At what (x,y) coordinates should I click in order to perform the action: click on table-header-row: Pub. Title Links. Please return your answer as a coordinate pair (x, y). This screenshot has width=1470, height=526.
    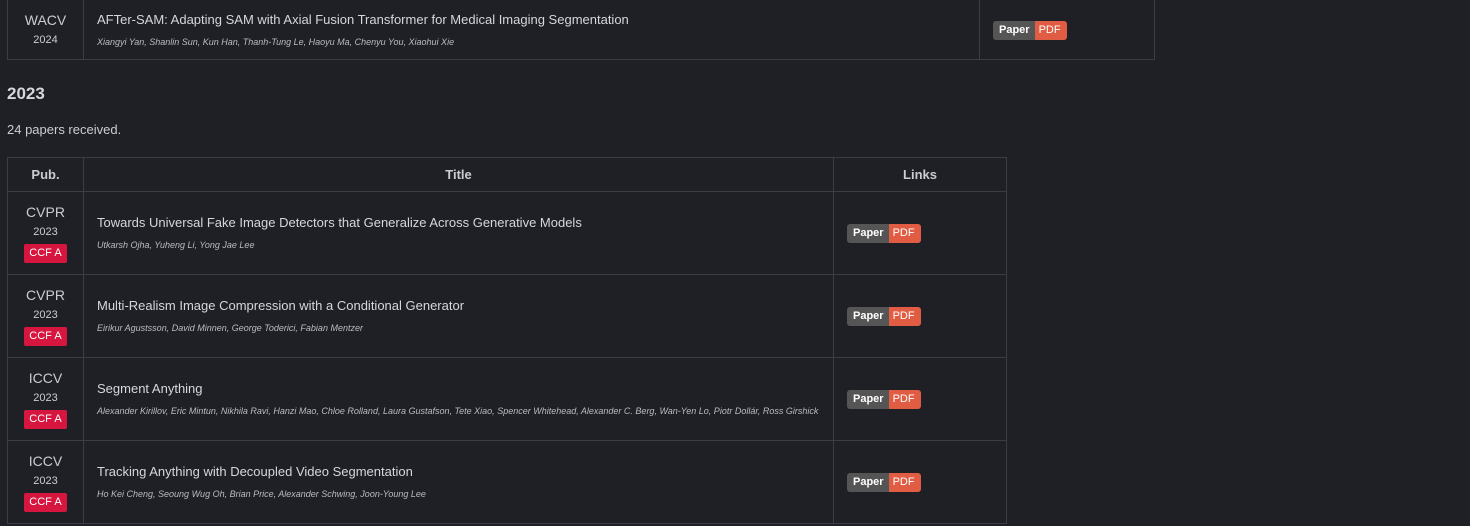
    Looking at the image, I should click on (507, 174).